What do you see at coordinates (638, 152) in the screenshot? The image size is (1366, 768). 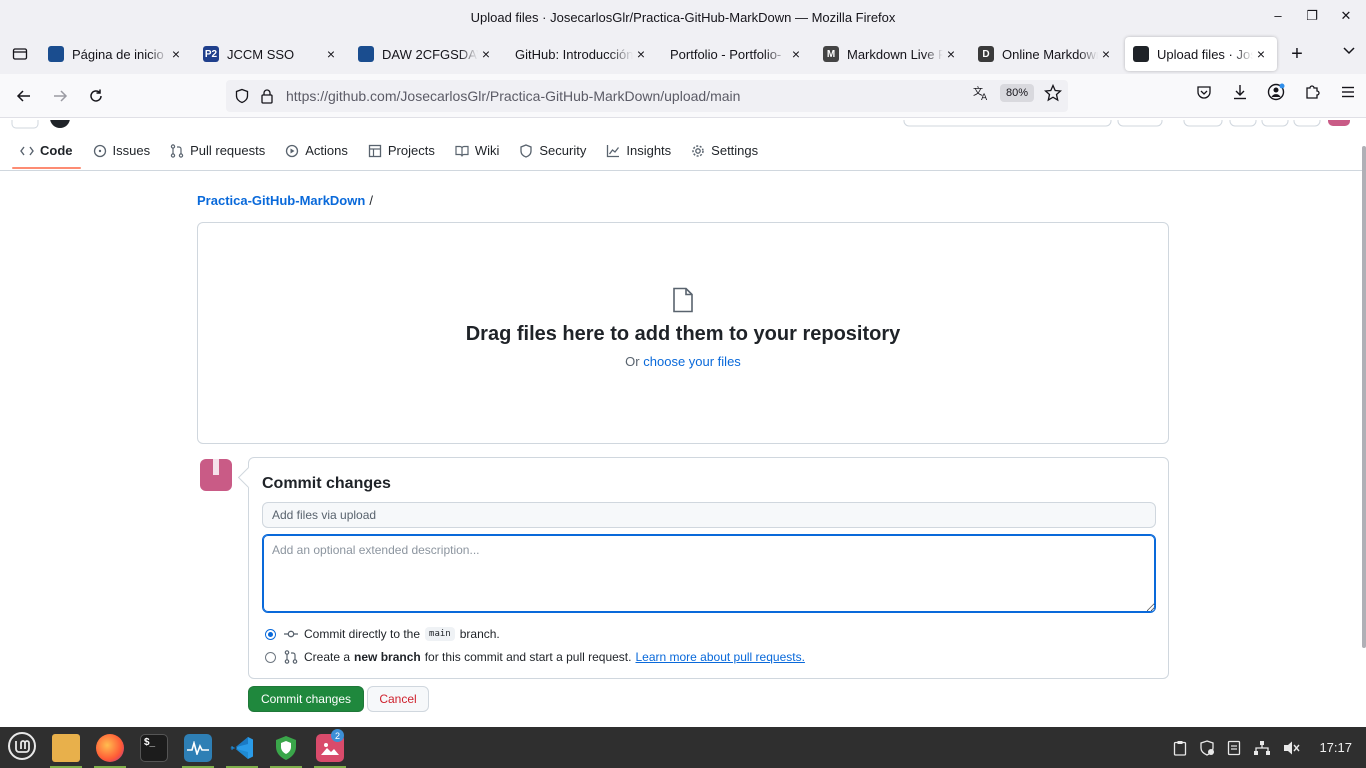 I see `tab-insights: Insights` at bounding box center [638, 152].